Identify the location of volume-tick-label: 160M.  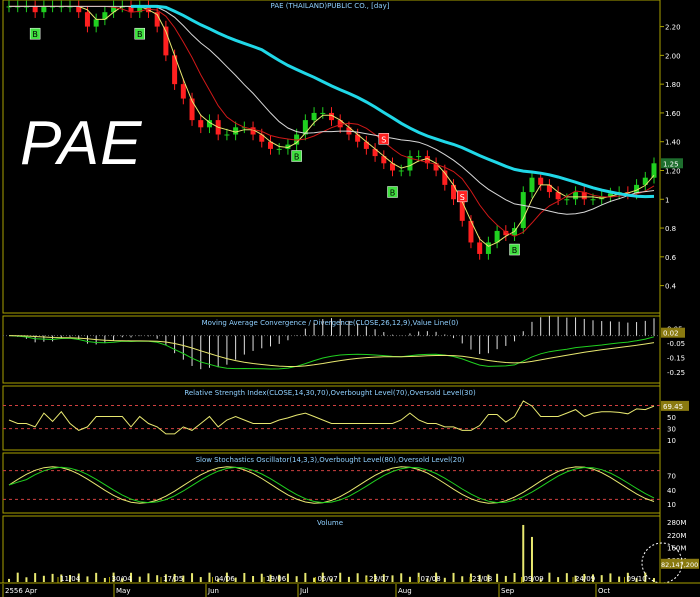
(676, 548).